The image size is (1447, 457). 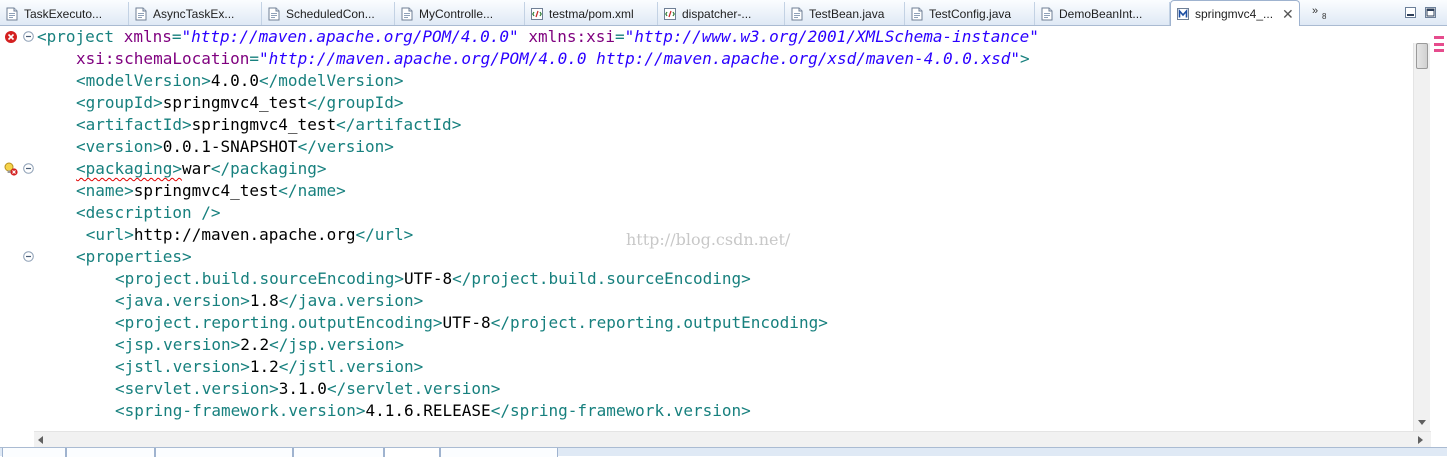 I want to click on code-token: </servlet.version>, so click(x=413, y=388).